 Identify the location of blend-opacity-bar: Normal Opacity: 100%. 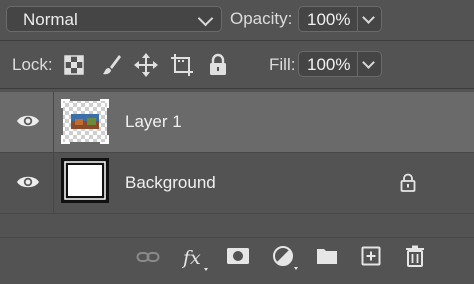
(237, 19).